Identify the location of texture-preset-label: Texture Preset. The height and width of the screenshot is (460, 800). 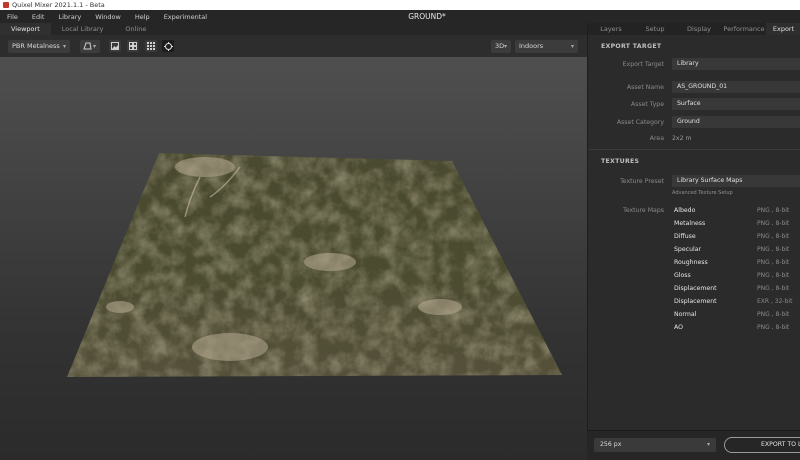
(642, 181).